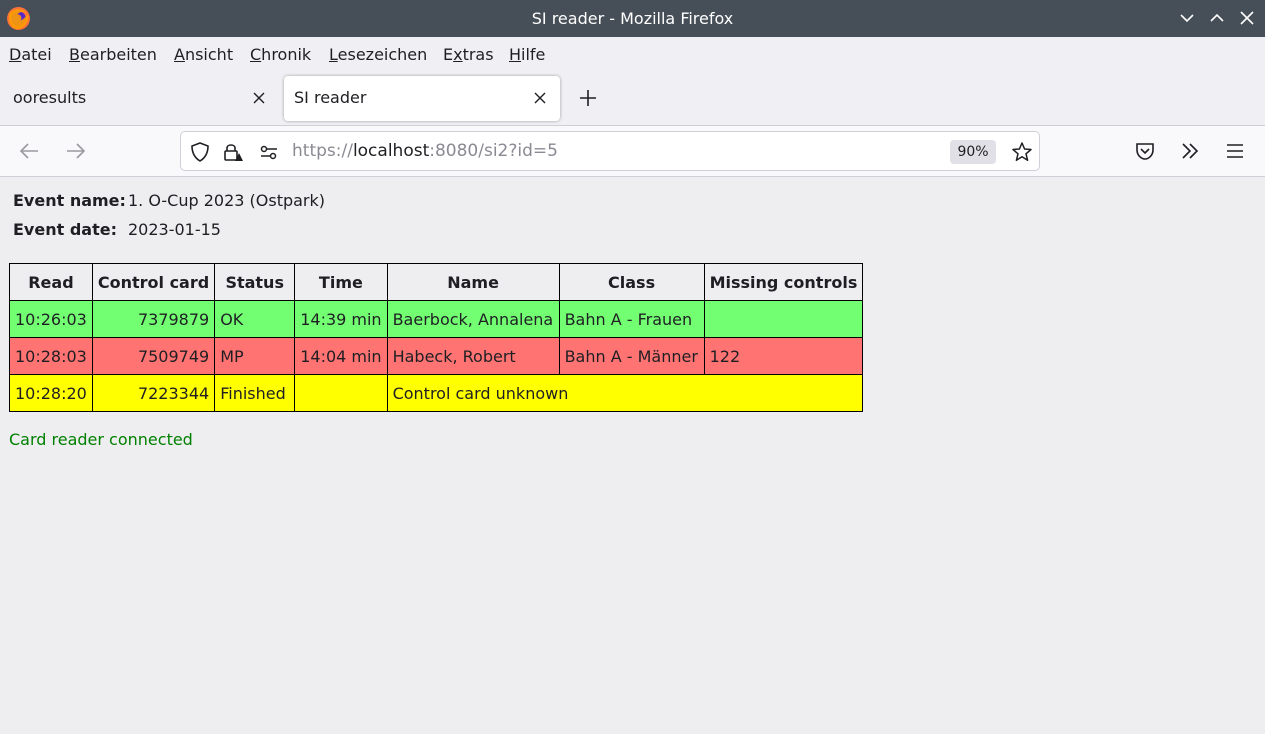 This screenshot has height=734, width=1265. Describe the element at coordinates (588, 98) in the screenshot. I see `new-tab-icon` at that location.